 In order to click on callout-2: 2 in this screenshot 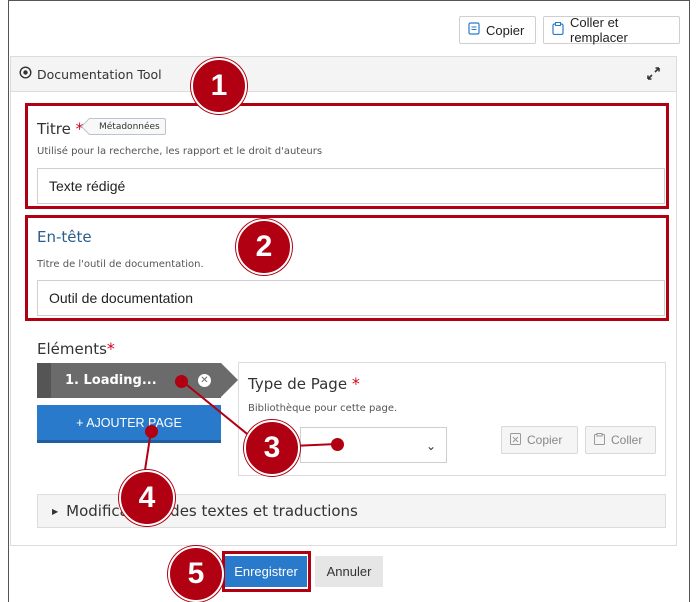, I will do `click(264, 247)`.